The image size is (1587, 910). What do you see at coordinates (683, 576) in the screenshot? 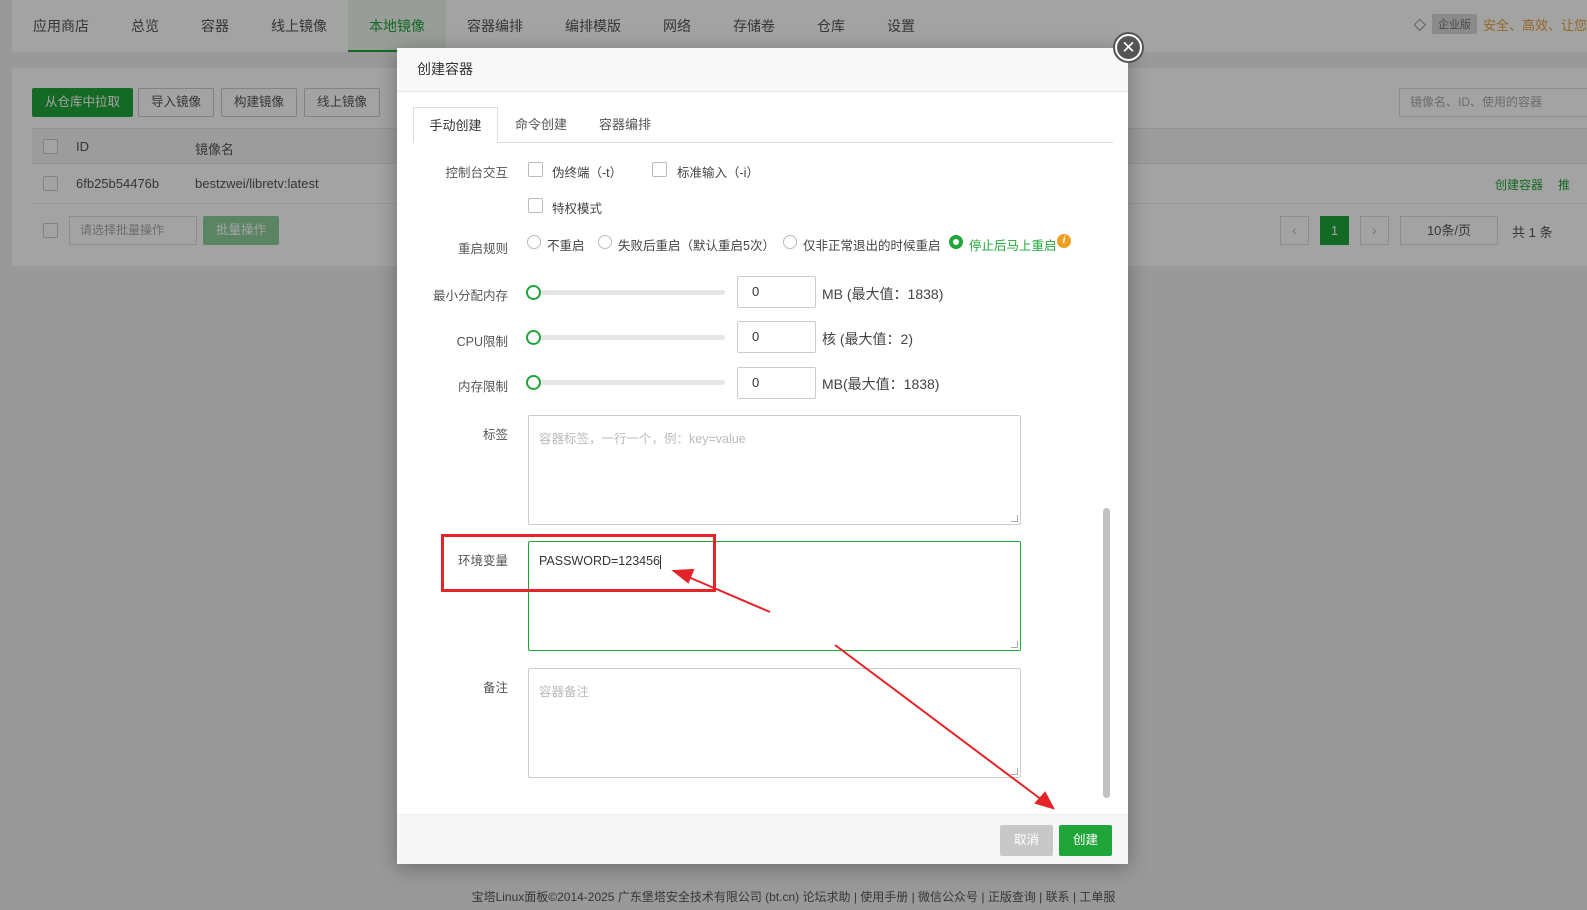
I see `annotation-arrowhead-env` at bounding box center [683, 576].